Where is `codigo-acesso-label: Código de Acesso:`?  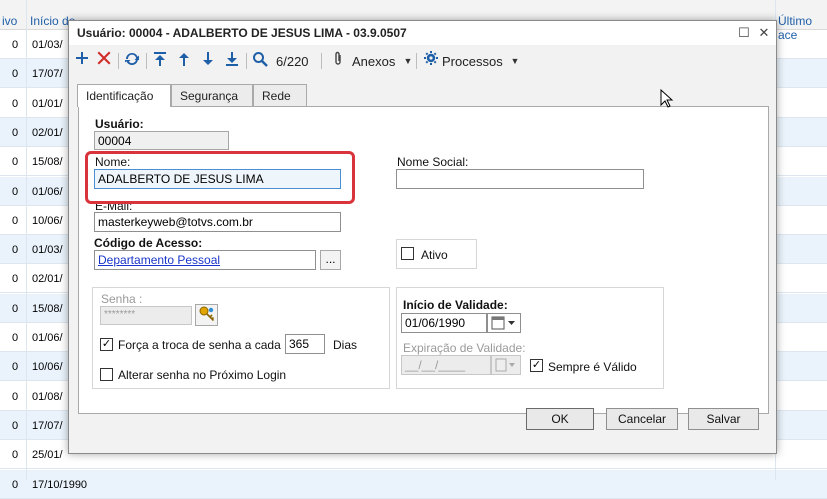 codigo-acesso-label: Código de Acesso: is located at coordinates (148, 243).